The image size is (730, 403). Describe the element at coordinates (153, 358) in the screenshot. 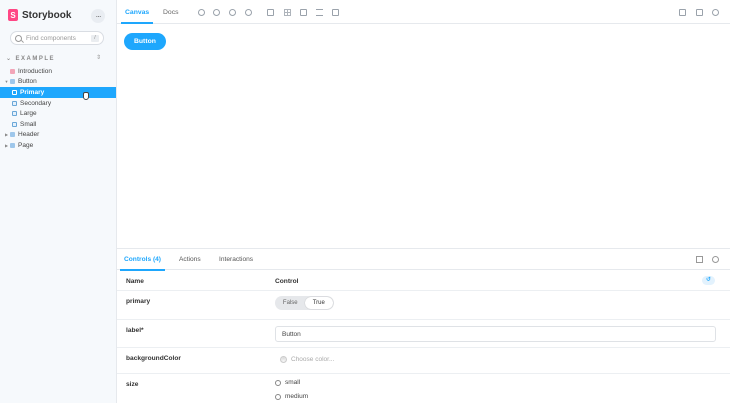

I see `control-label: backgroundColor` at that location.